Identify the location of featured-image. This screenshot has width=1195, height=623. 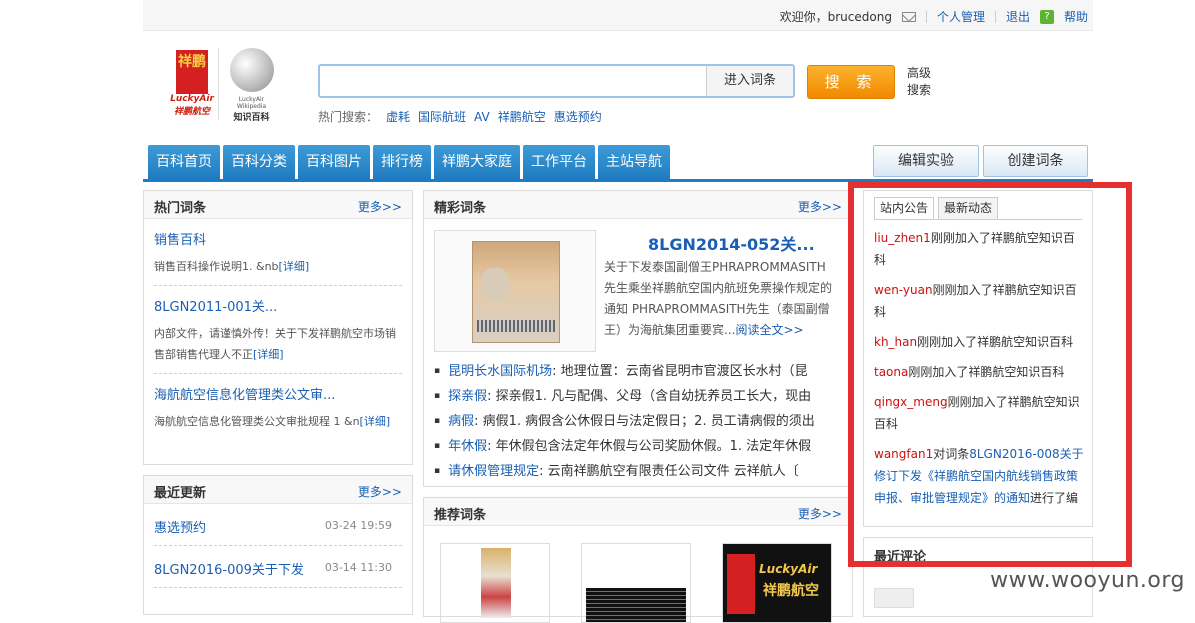
(515, 291).